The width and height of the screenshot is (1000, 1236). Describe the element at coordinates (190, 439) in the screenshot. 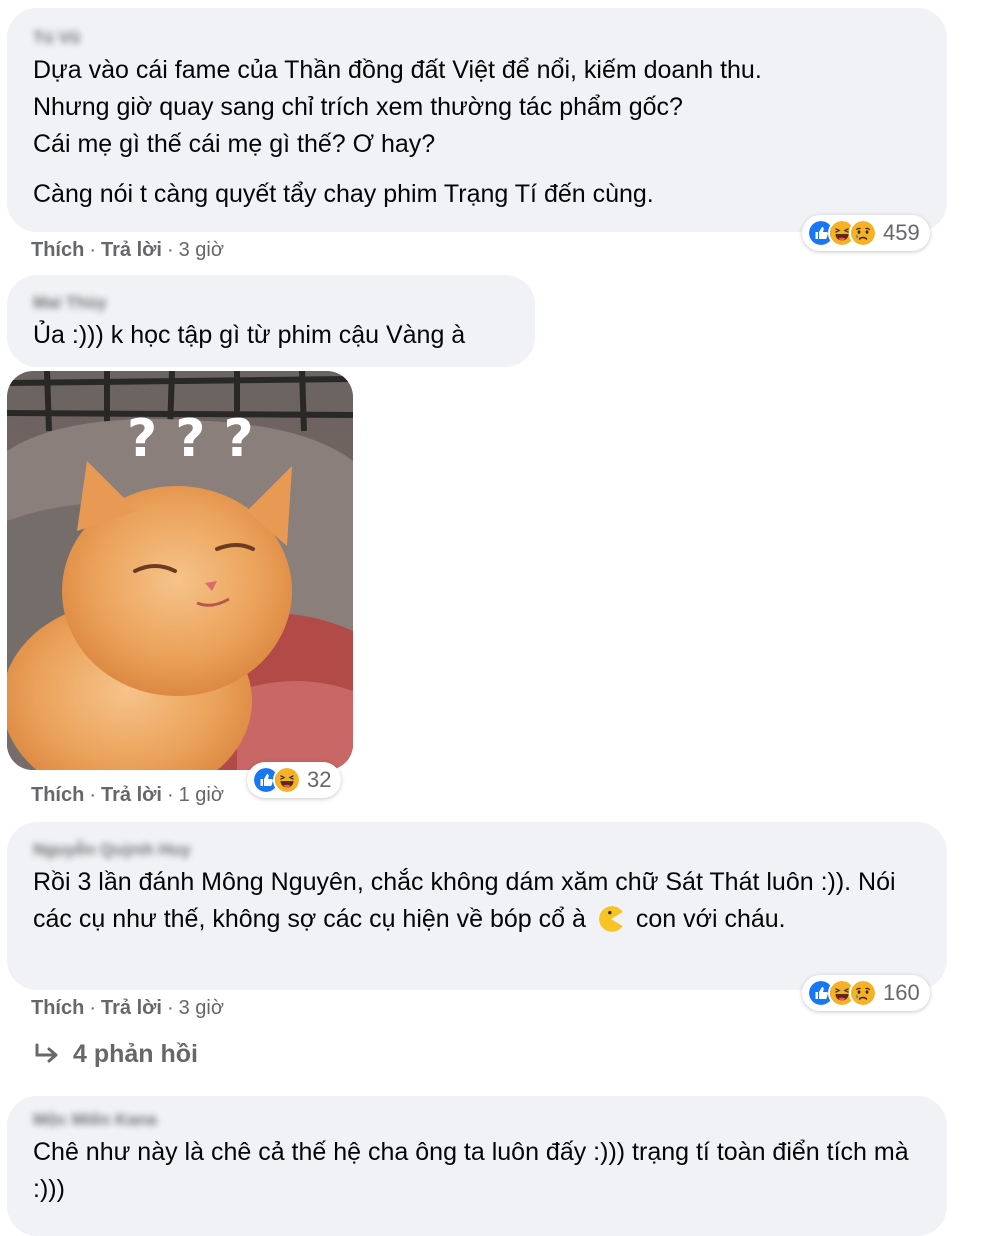

I see `image-overlay-text: ? ? ?` at that location.